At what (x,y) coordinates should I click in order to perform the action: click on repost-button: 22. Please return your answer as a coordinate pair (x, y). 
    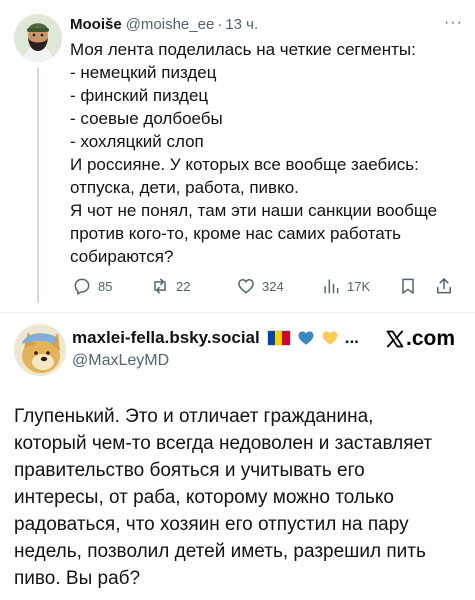
    Looking at the image, I should click on (170, 286).